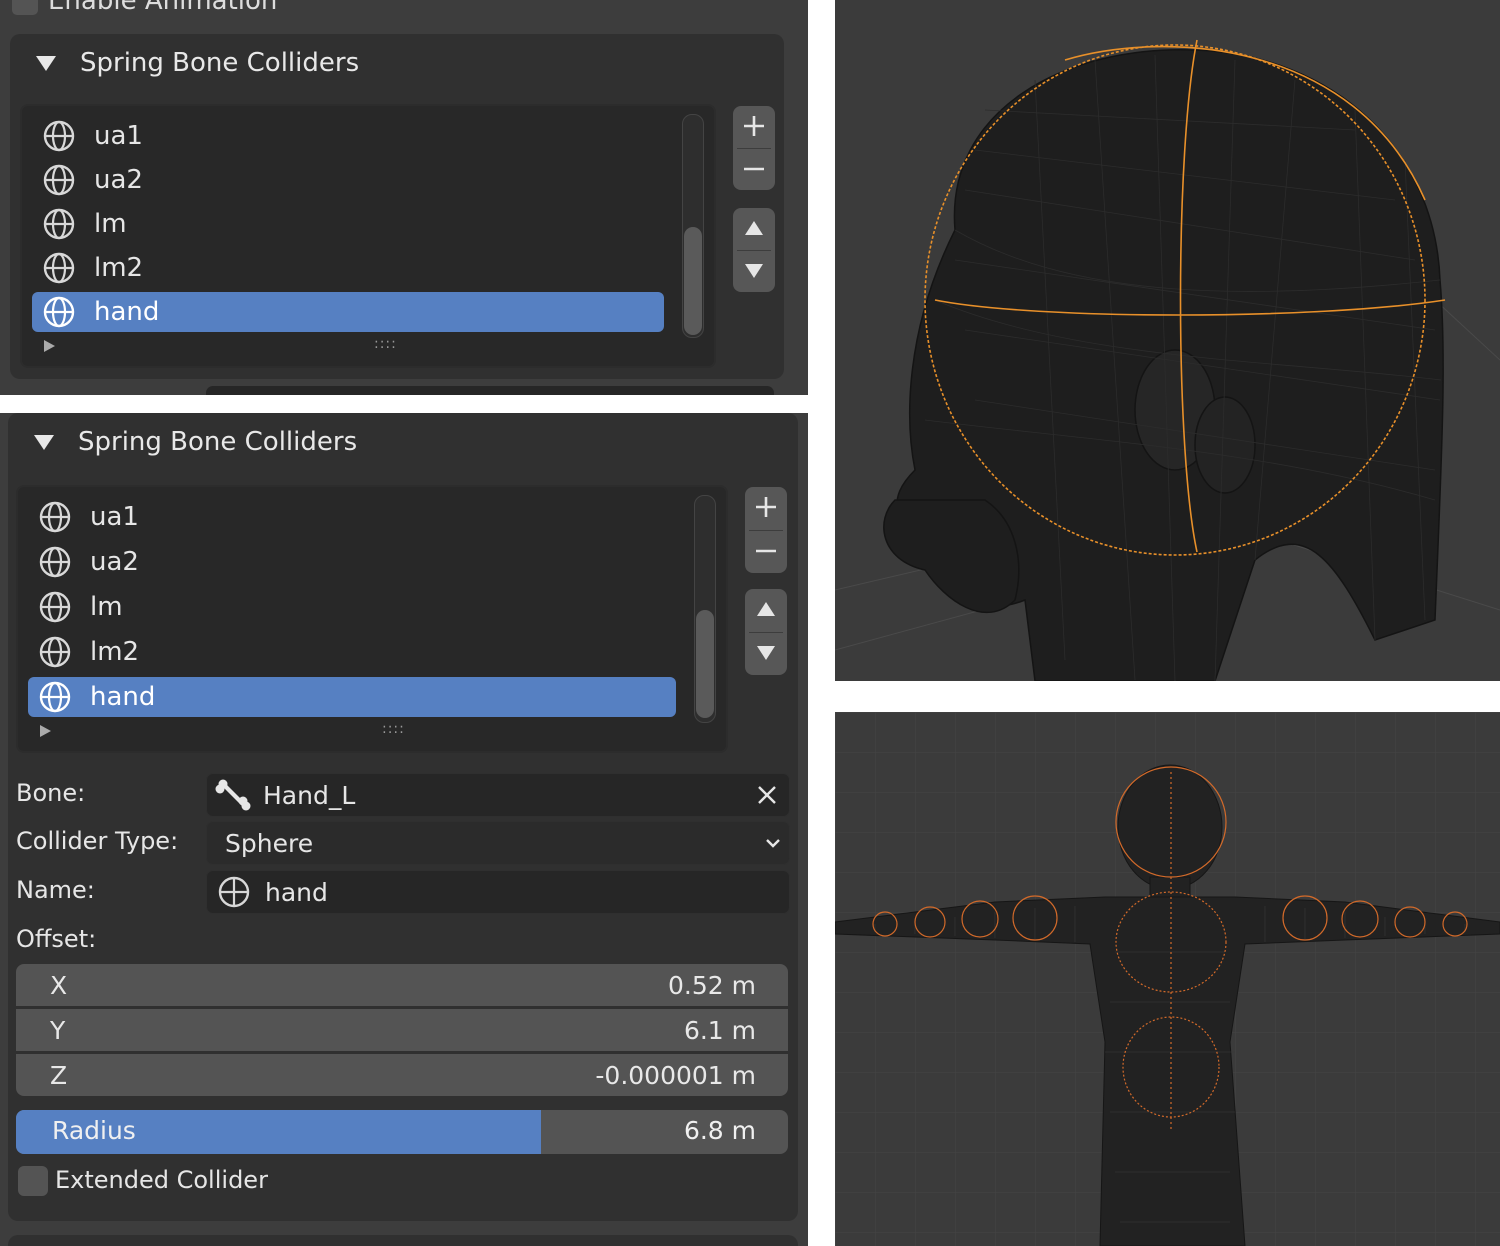  What do you see at coordinates (402, 1030) in the screenshot?
I see `offset-y-field: Y 6.1 m` at bounding box center [402, 1030].